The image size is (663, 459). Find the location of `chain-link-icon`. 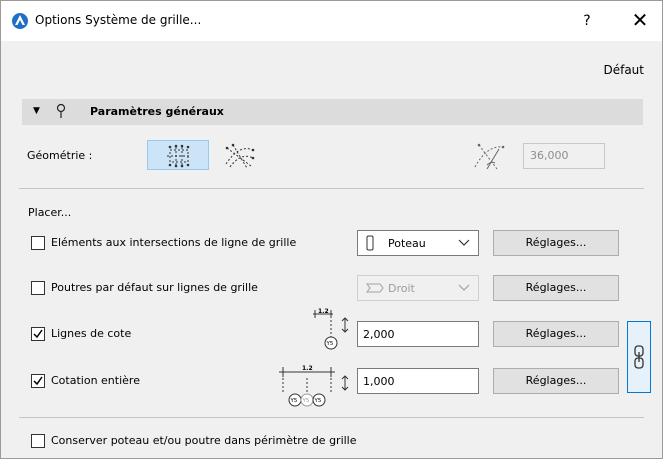

chain-link-icon is located at coordinates (639, 357).